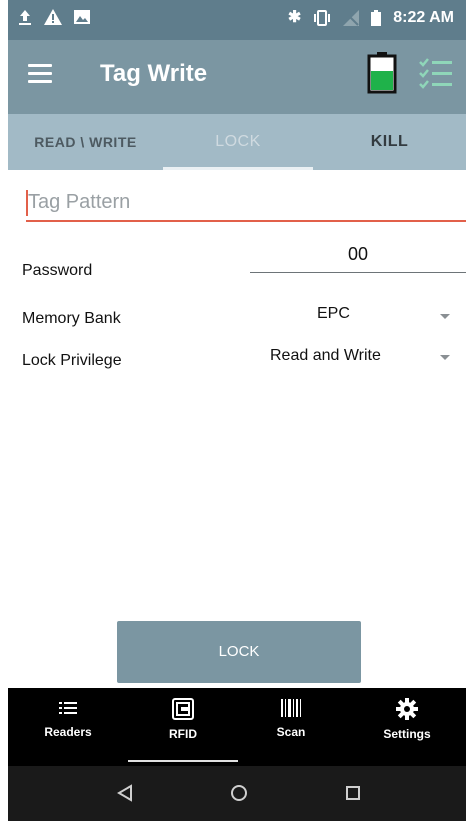 This screenshot has height=821, width=466. What do you see at coordinates (237, 77) in the screenshot?
I see `app-bar: Tag Write` at bounding box center [237, 77].